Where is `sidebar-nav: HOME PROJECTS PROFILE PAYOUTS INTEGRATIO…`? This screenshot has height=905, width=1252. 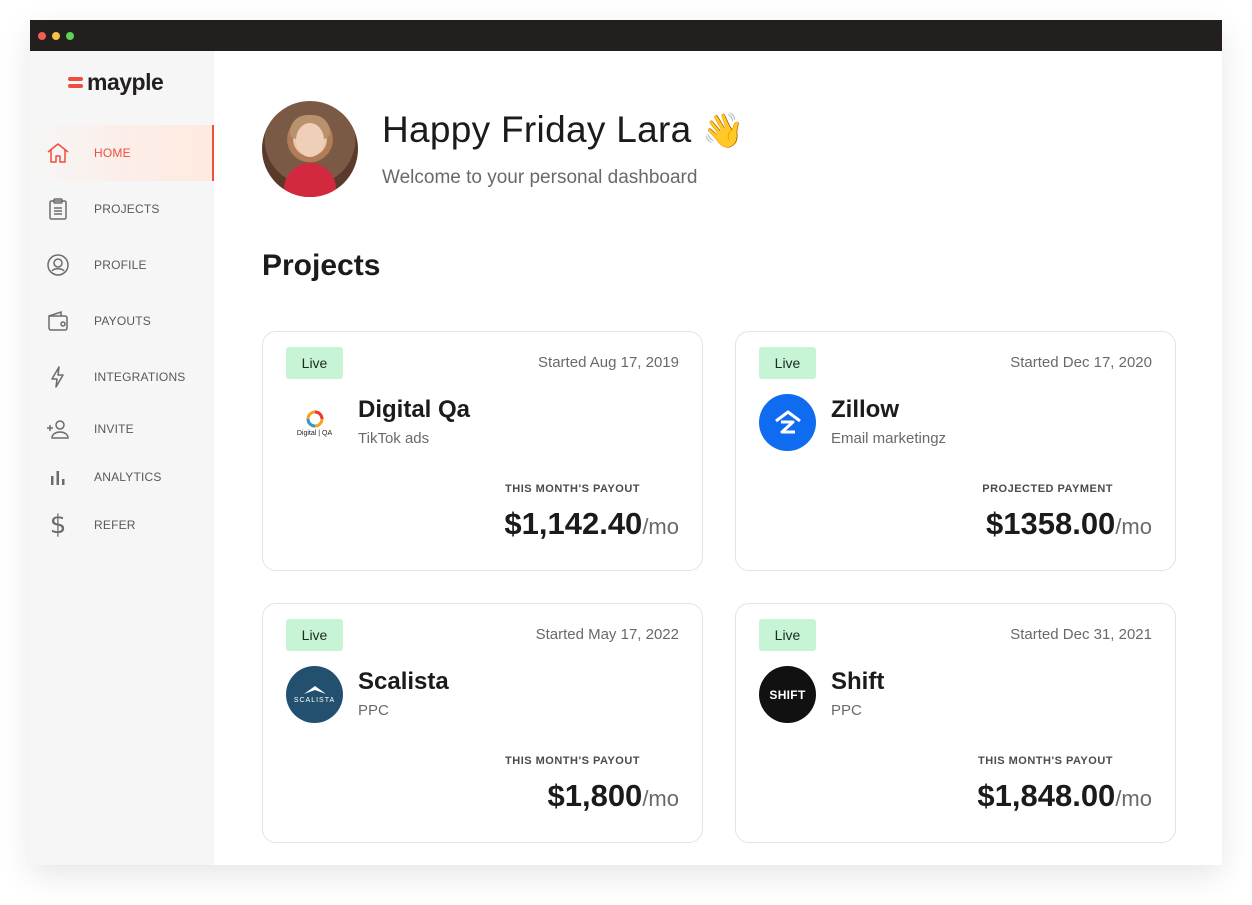
sidebar-nav: HOME PROJECTS PROFILE PAYOUTS INTEGRATIO… is located at coordinates (122, 337).